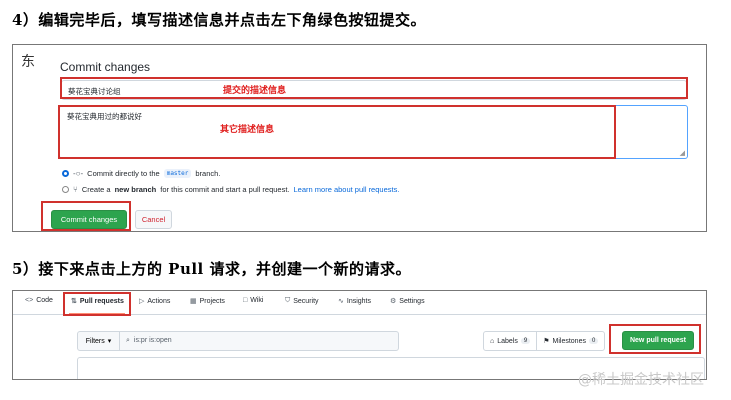 Image resolution: width=731 pixels, height=400 pixels. What do you see at coordinates (374, 88) in the screenshot?
I see `annotation-box-summary` at bounding box center [374, 88].